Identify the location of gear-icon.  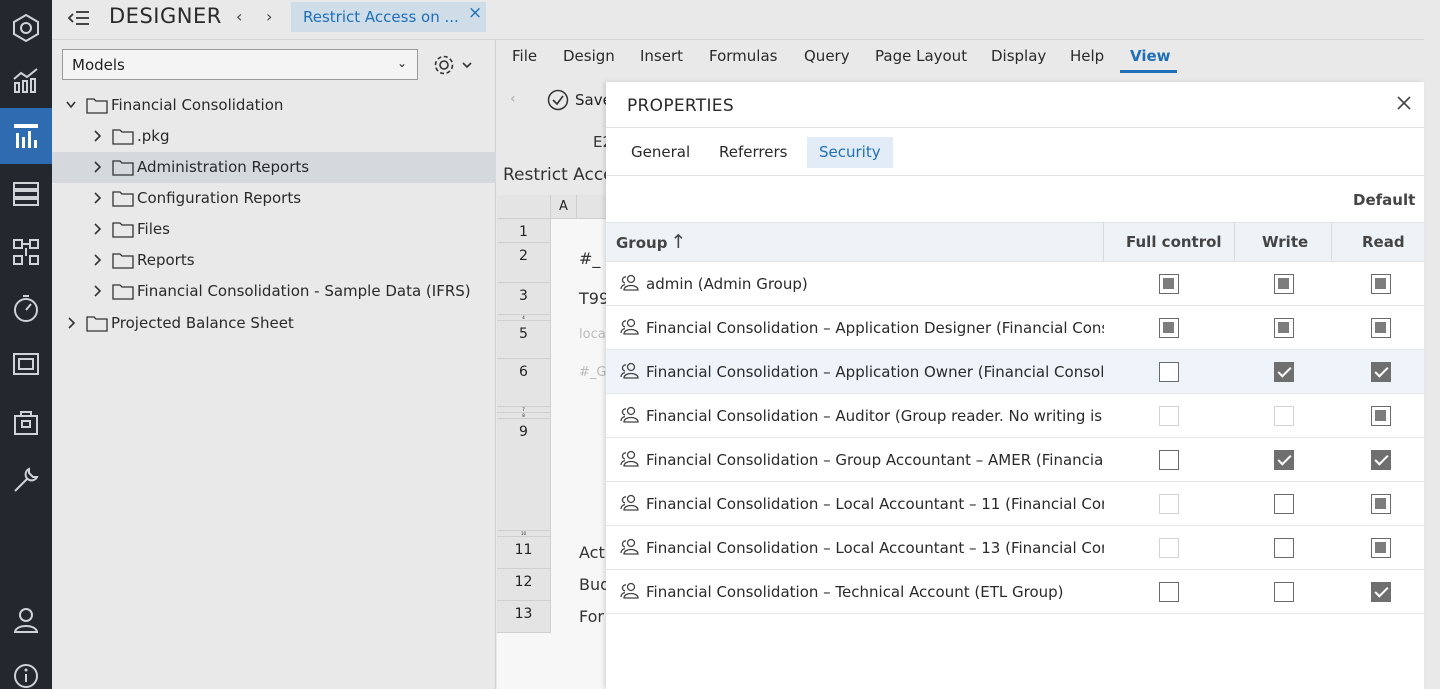
(454, 65).